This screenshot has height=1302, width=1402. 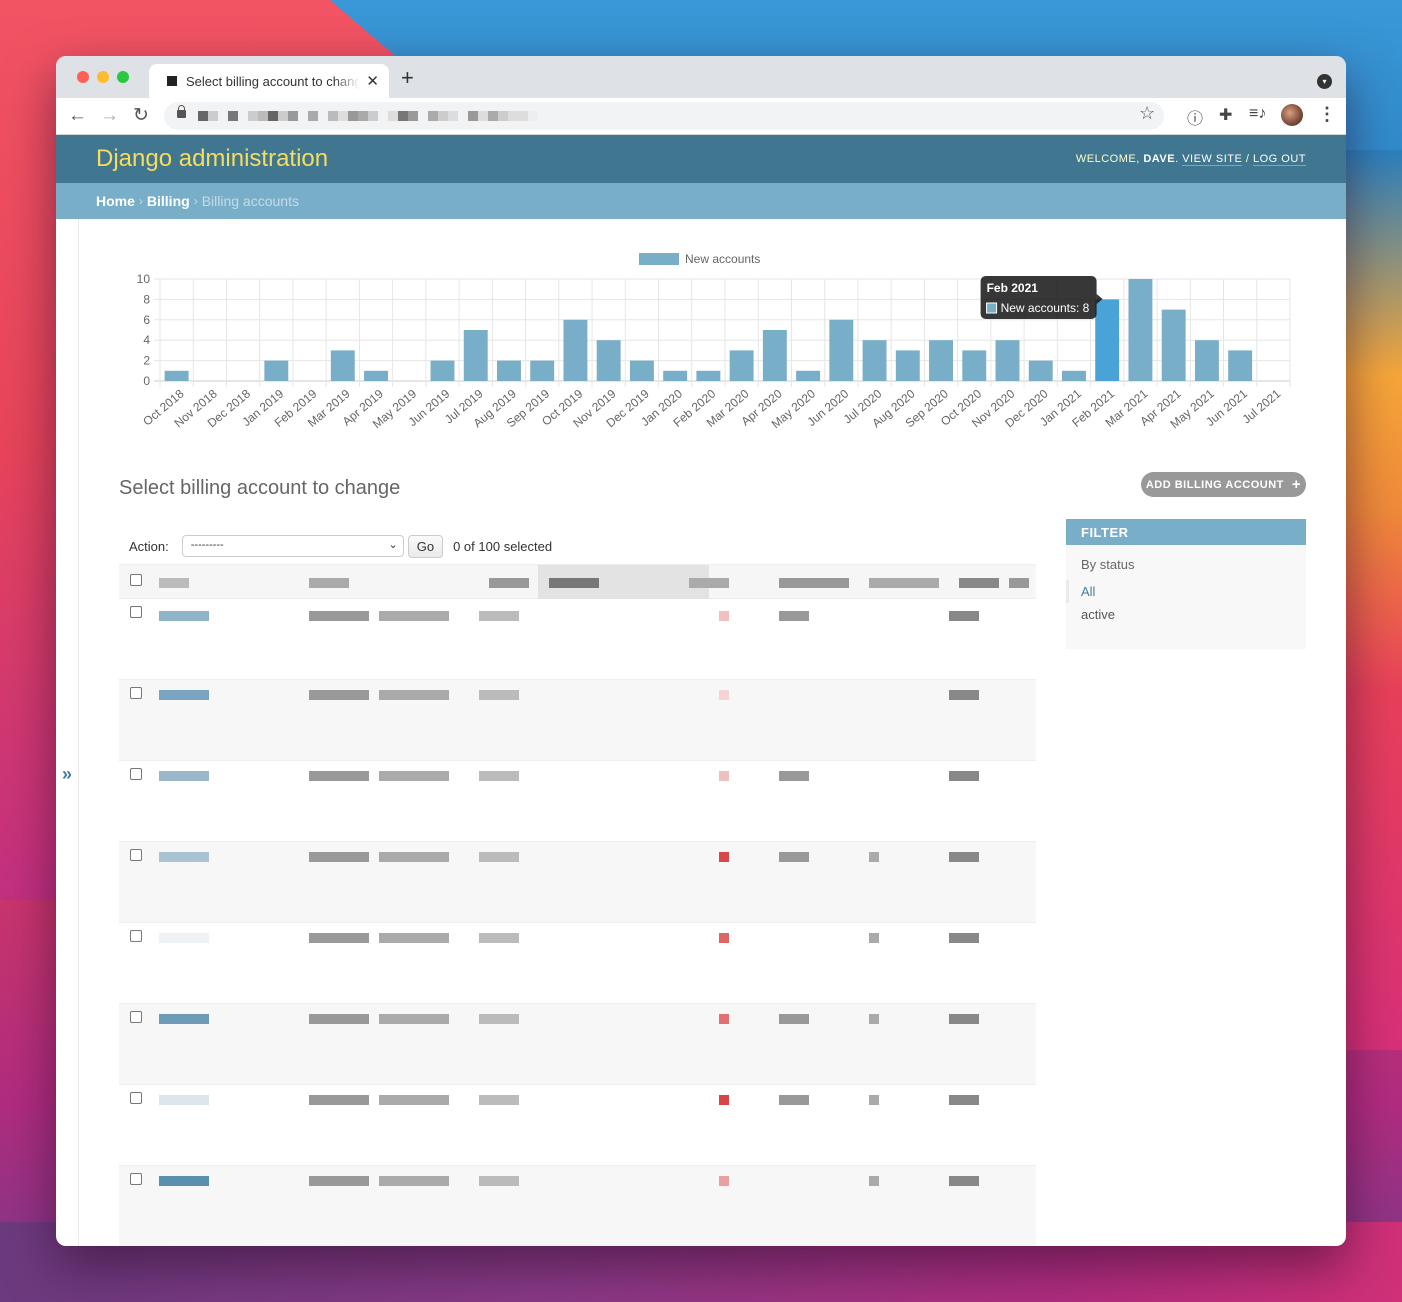 What do you see at coordinates (136, 580) in the screenshot?
I see `select-all-checkbox` at bounding box center [136, 580].